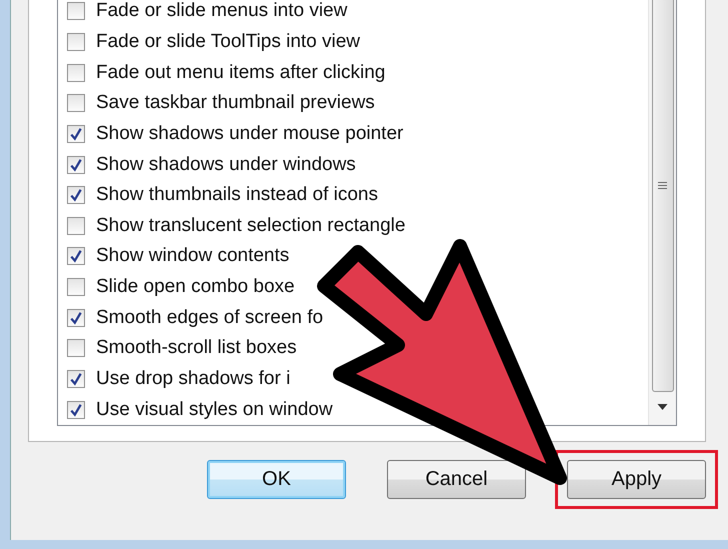 This screenshot has width=728, height=549. What do you see at coordinates (207, 164) in the screenshot?
I see `option-item: Show shadows under windows` at bounding box center [207, 164].